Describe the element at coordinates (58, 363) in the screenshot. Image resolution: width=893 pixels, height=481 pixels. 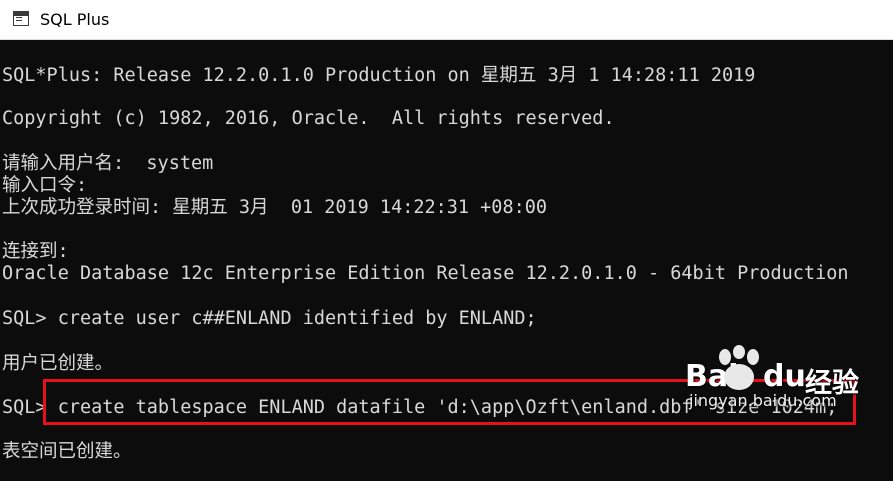
I see `console-line-user-created: 用户已创建。` at that location.